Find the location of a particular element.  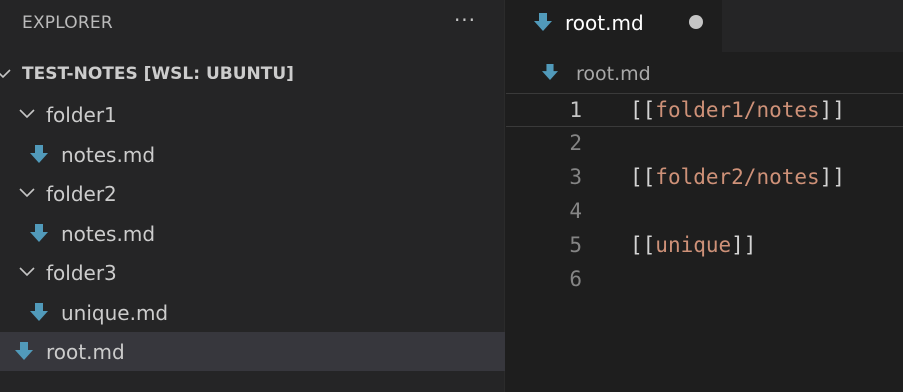

tree-item-unique-md: unique.md is located at coordinates (252, 312).